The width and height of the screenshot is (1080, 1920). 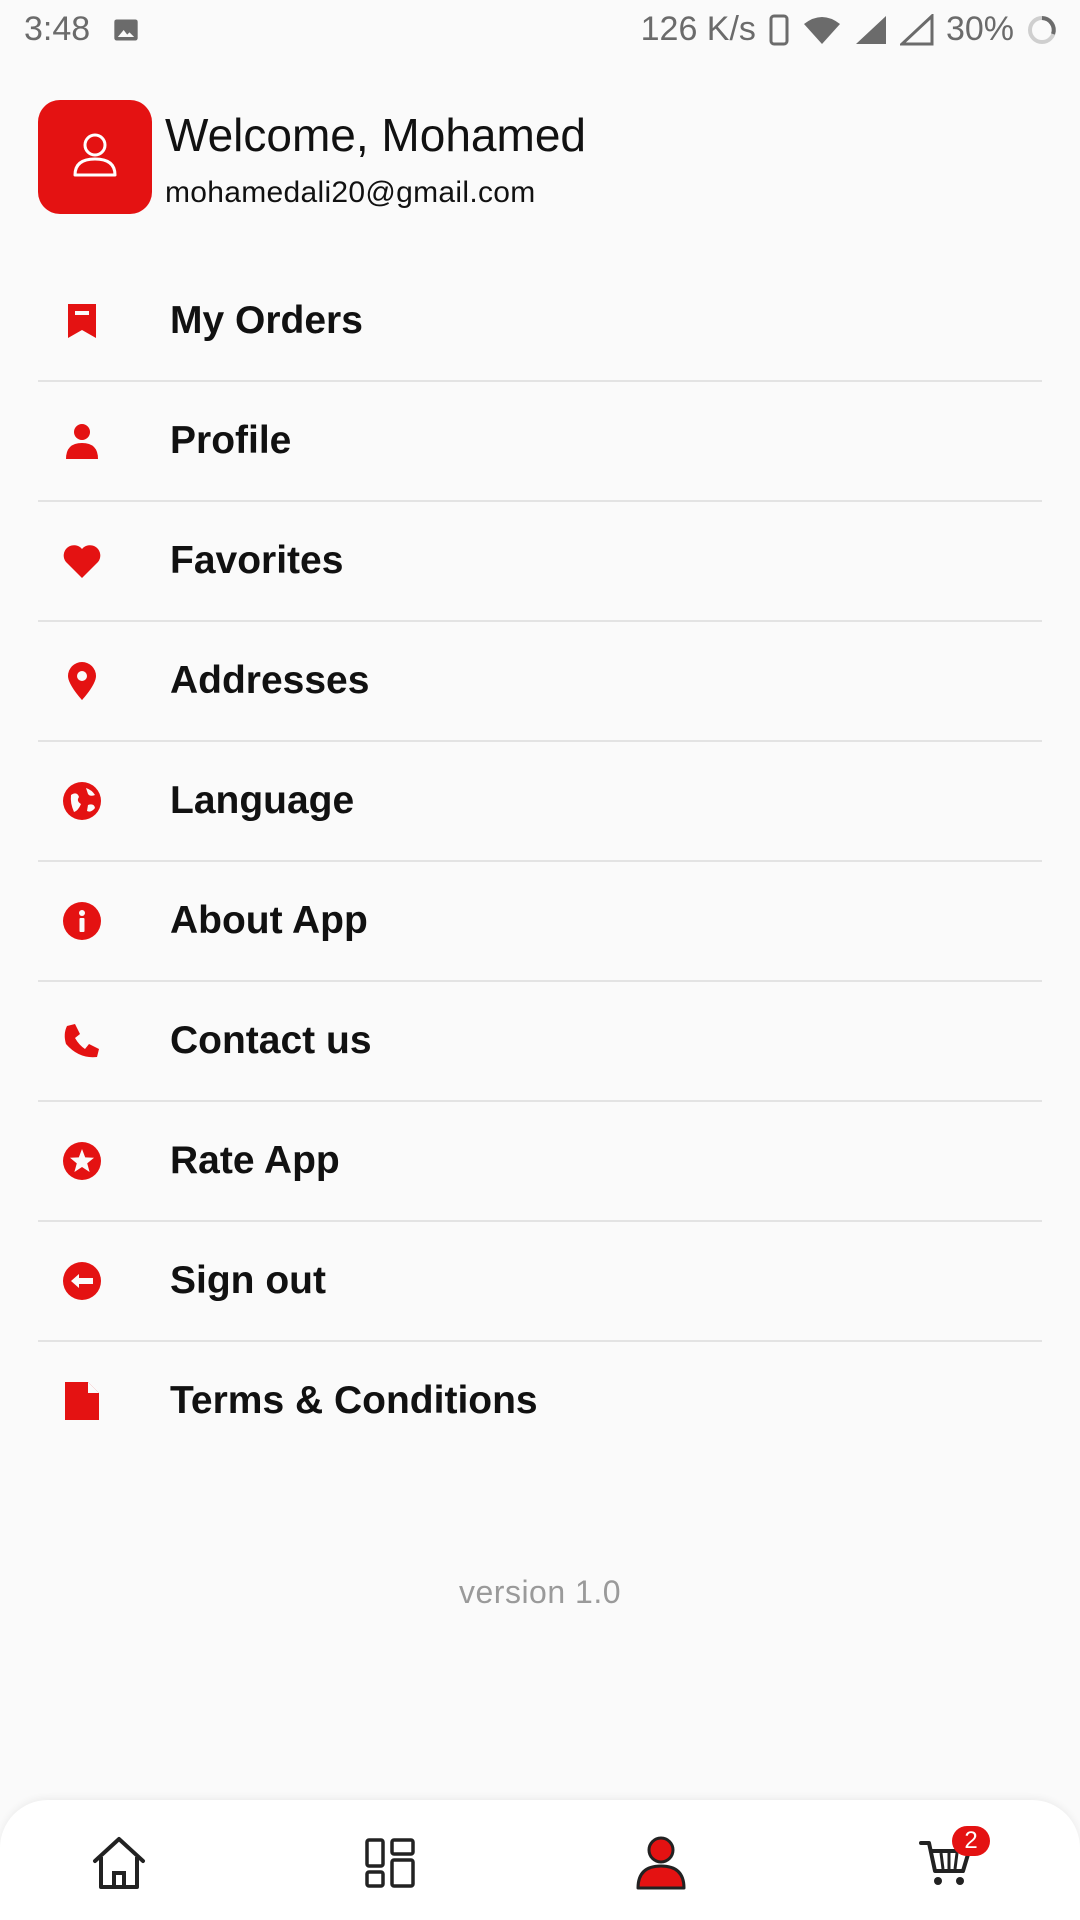 I want to click on categories-icon, so click(x=390, y=1865).